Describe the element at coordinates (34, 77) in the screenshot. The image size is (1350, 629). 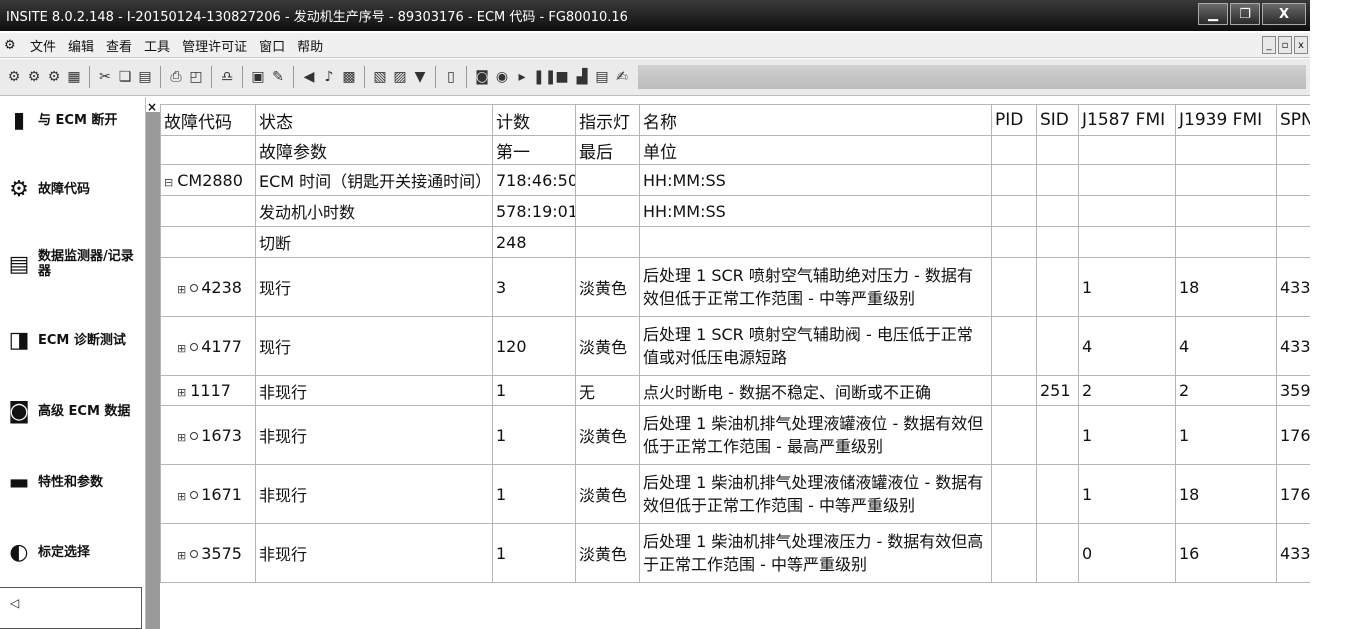
I see `disconnect-icon: ⚙` at that location.